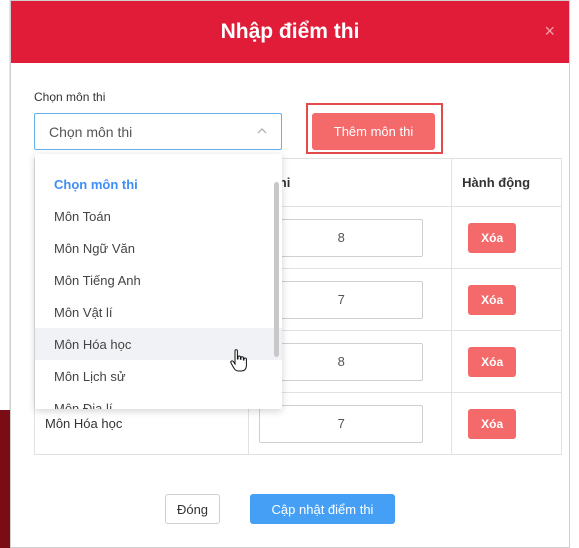 The image size is (579, 548). What do you see at coordinates (70, 97) in the screenshot?
I see `subject-label: Chọn môn thi` at bounding box center [70, 97].